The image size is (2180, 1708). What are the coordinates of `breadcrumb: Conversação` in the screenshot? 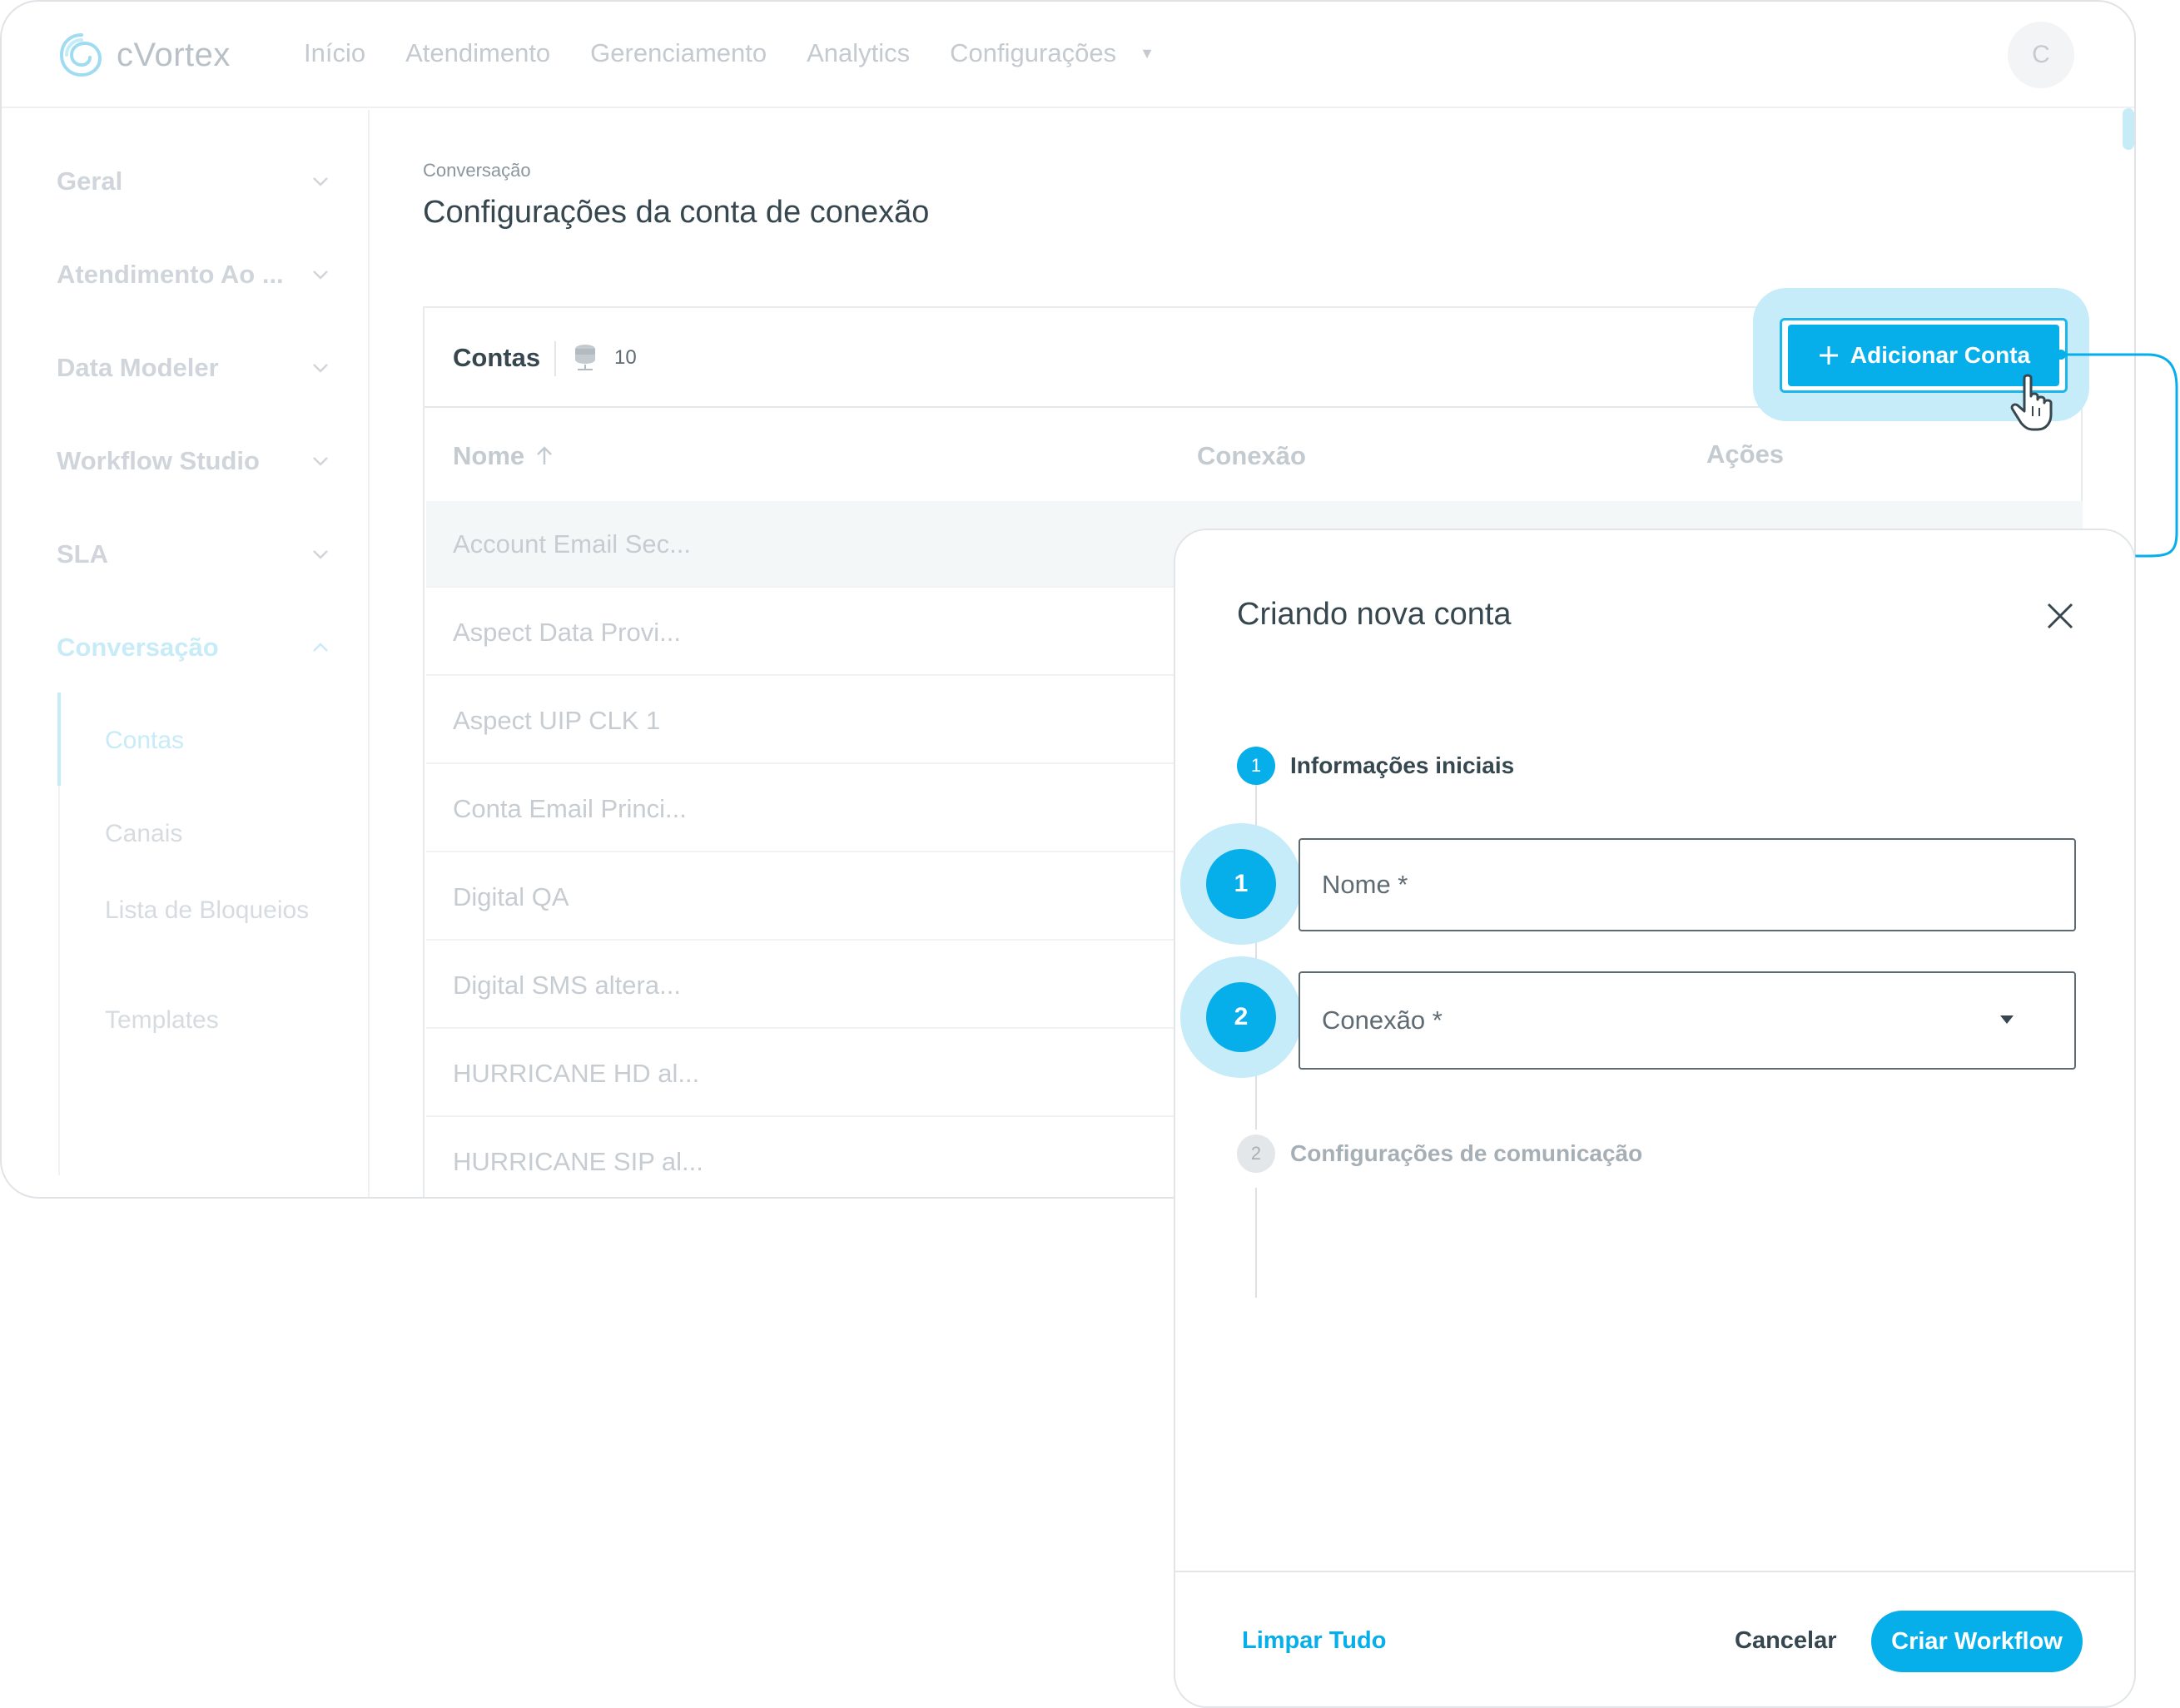 It's located at (676, 170).